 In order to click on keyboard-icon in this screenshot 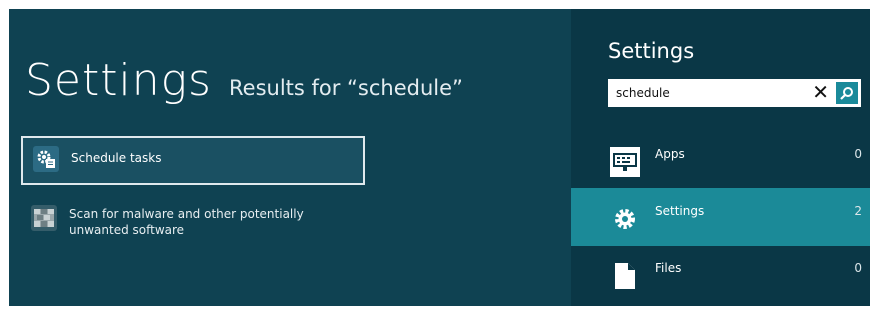, I will do `click(625, 162)`.